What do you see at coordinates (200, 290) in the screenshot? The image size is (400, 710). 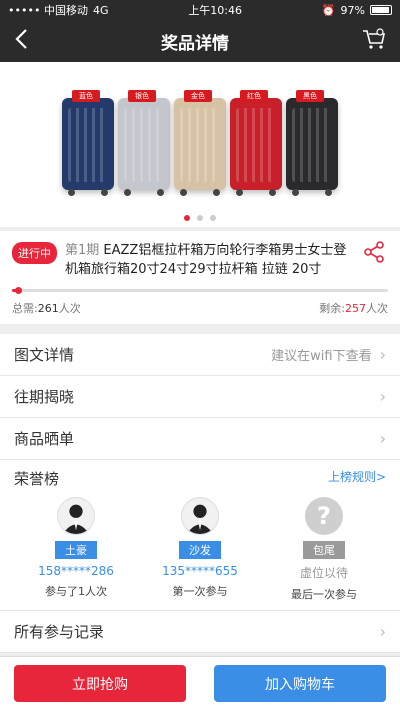 I see `progress-bar` at bounding box center [200, 290].